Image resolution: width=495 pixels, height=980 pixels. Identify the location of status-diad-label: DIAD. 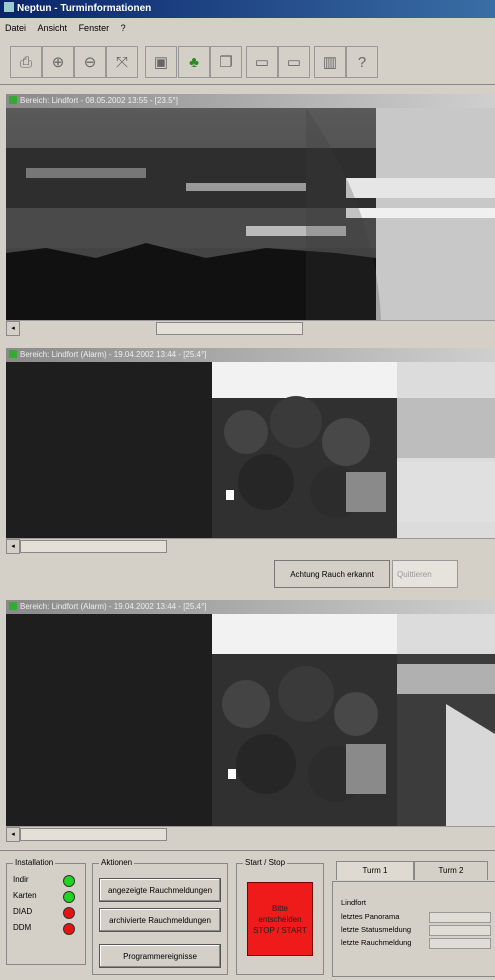
(23, 911).